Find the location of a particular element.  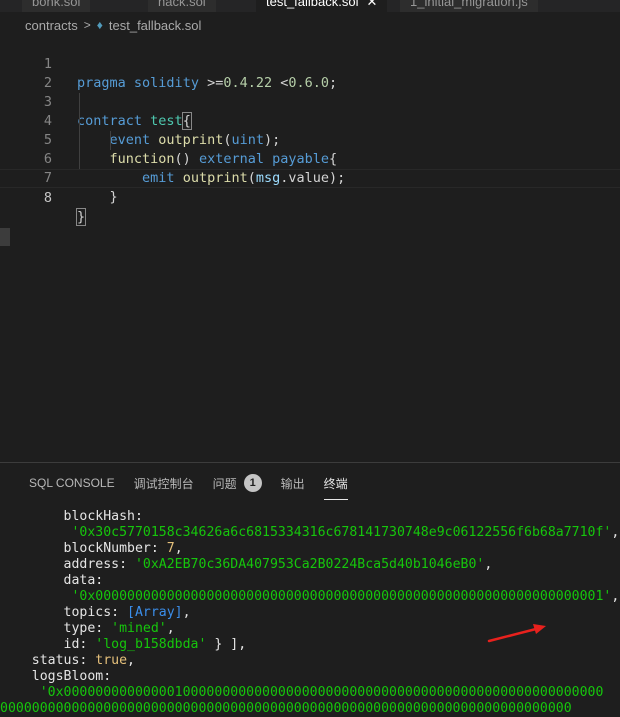

terminal-value: true is located at coordinates (111, 660).